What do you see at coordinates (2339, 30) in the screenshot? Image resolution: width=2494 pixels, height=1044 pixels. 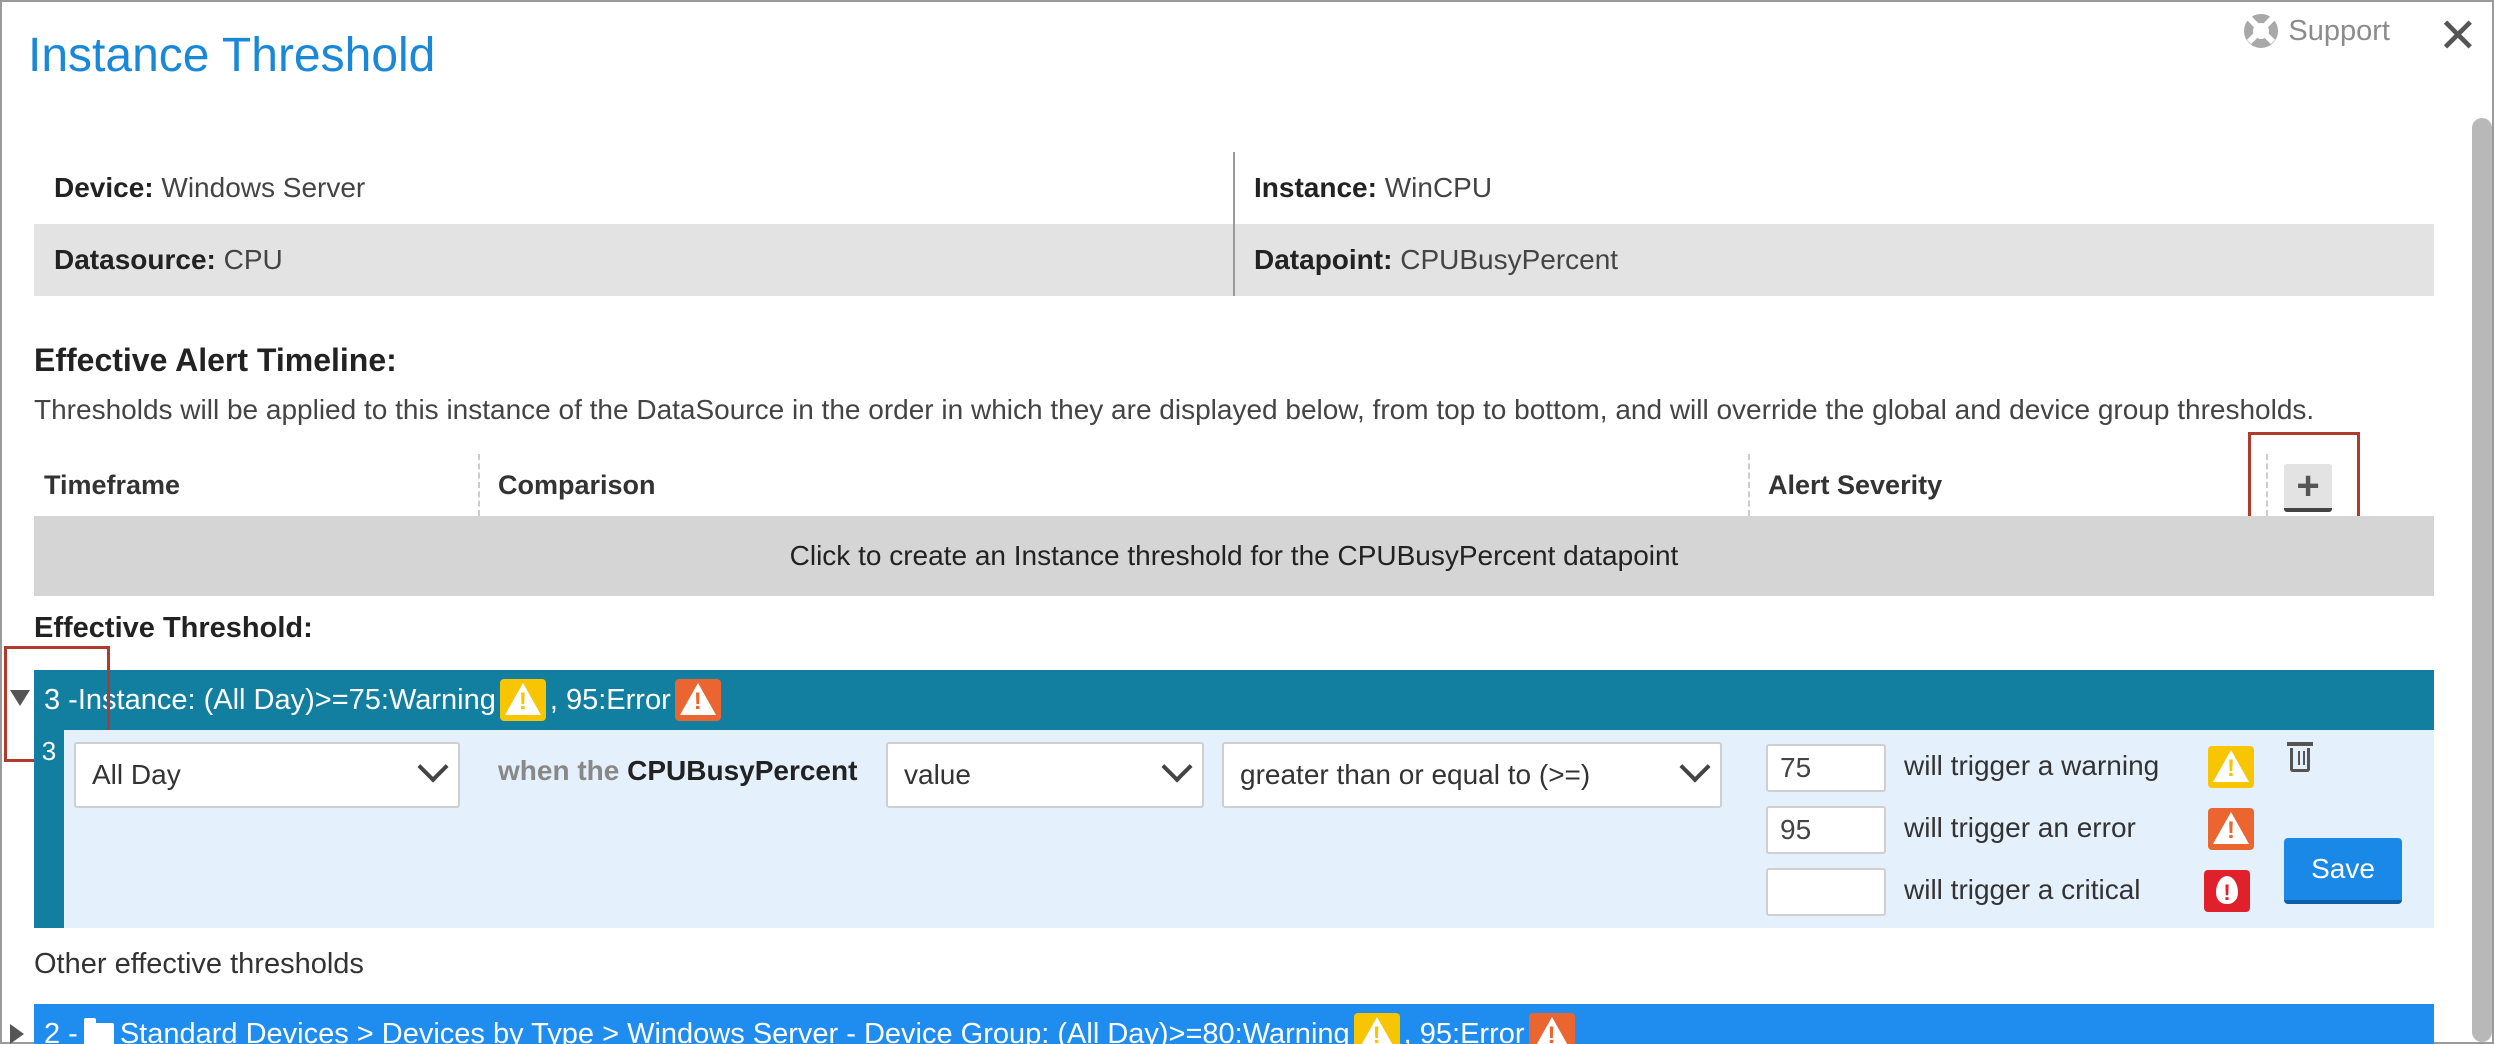 I see `support-label: Support` at bounding box center [2339, 30].